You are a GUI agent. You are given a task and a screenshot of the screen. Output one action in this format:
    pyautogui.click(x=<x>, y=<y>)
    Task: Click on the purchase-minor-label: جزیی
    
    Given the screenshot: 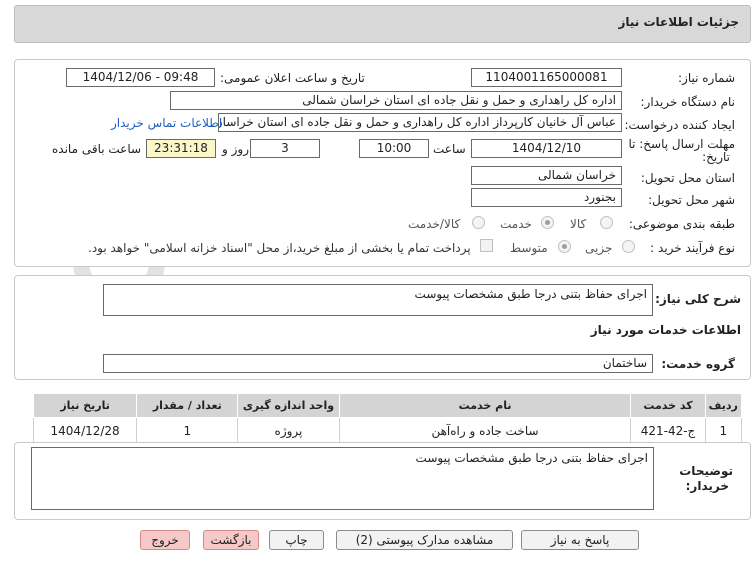 What is the action you would take?
    pyautogui.click(x=599, y=248)
    